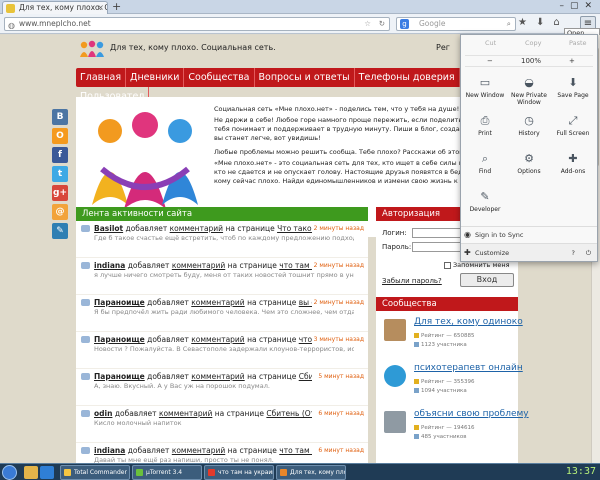 Image resolution: width=600 pixels, height=480 pixels. I want to click on feed-user-link: Basilot, so click(108, 228).